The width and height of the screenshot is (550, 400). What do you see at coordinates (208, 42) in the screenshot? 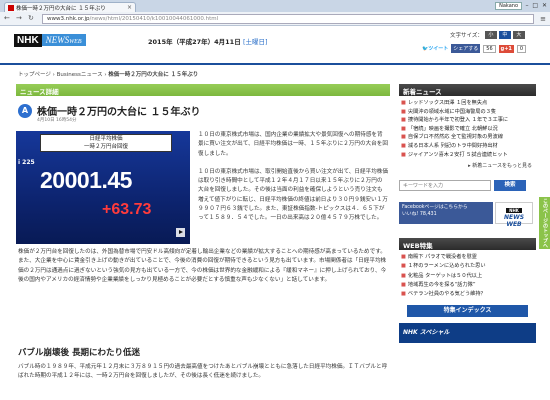
I see `current-date: 2015年（平成27年）4月11日 [土曜日]` at bounding box center [208, 42].